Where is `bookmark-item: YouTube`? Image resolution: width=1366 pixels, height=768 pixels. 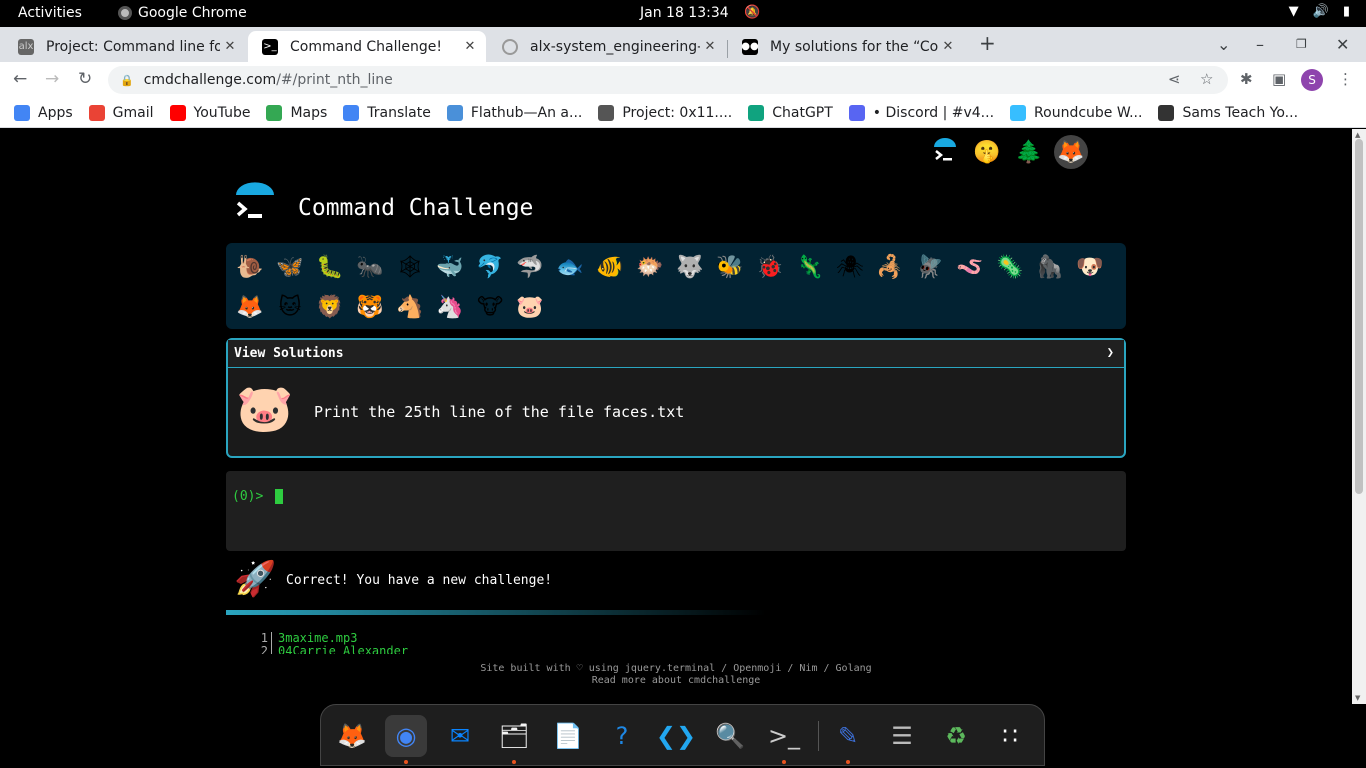
bookmark-item: YouTube is located at coordinates (209, 112).